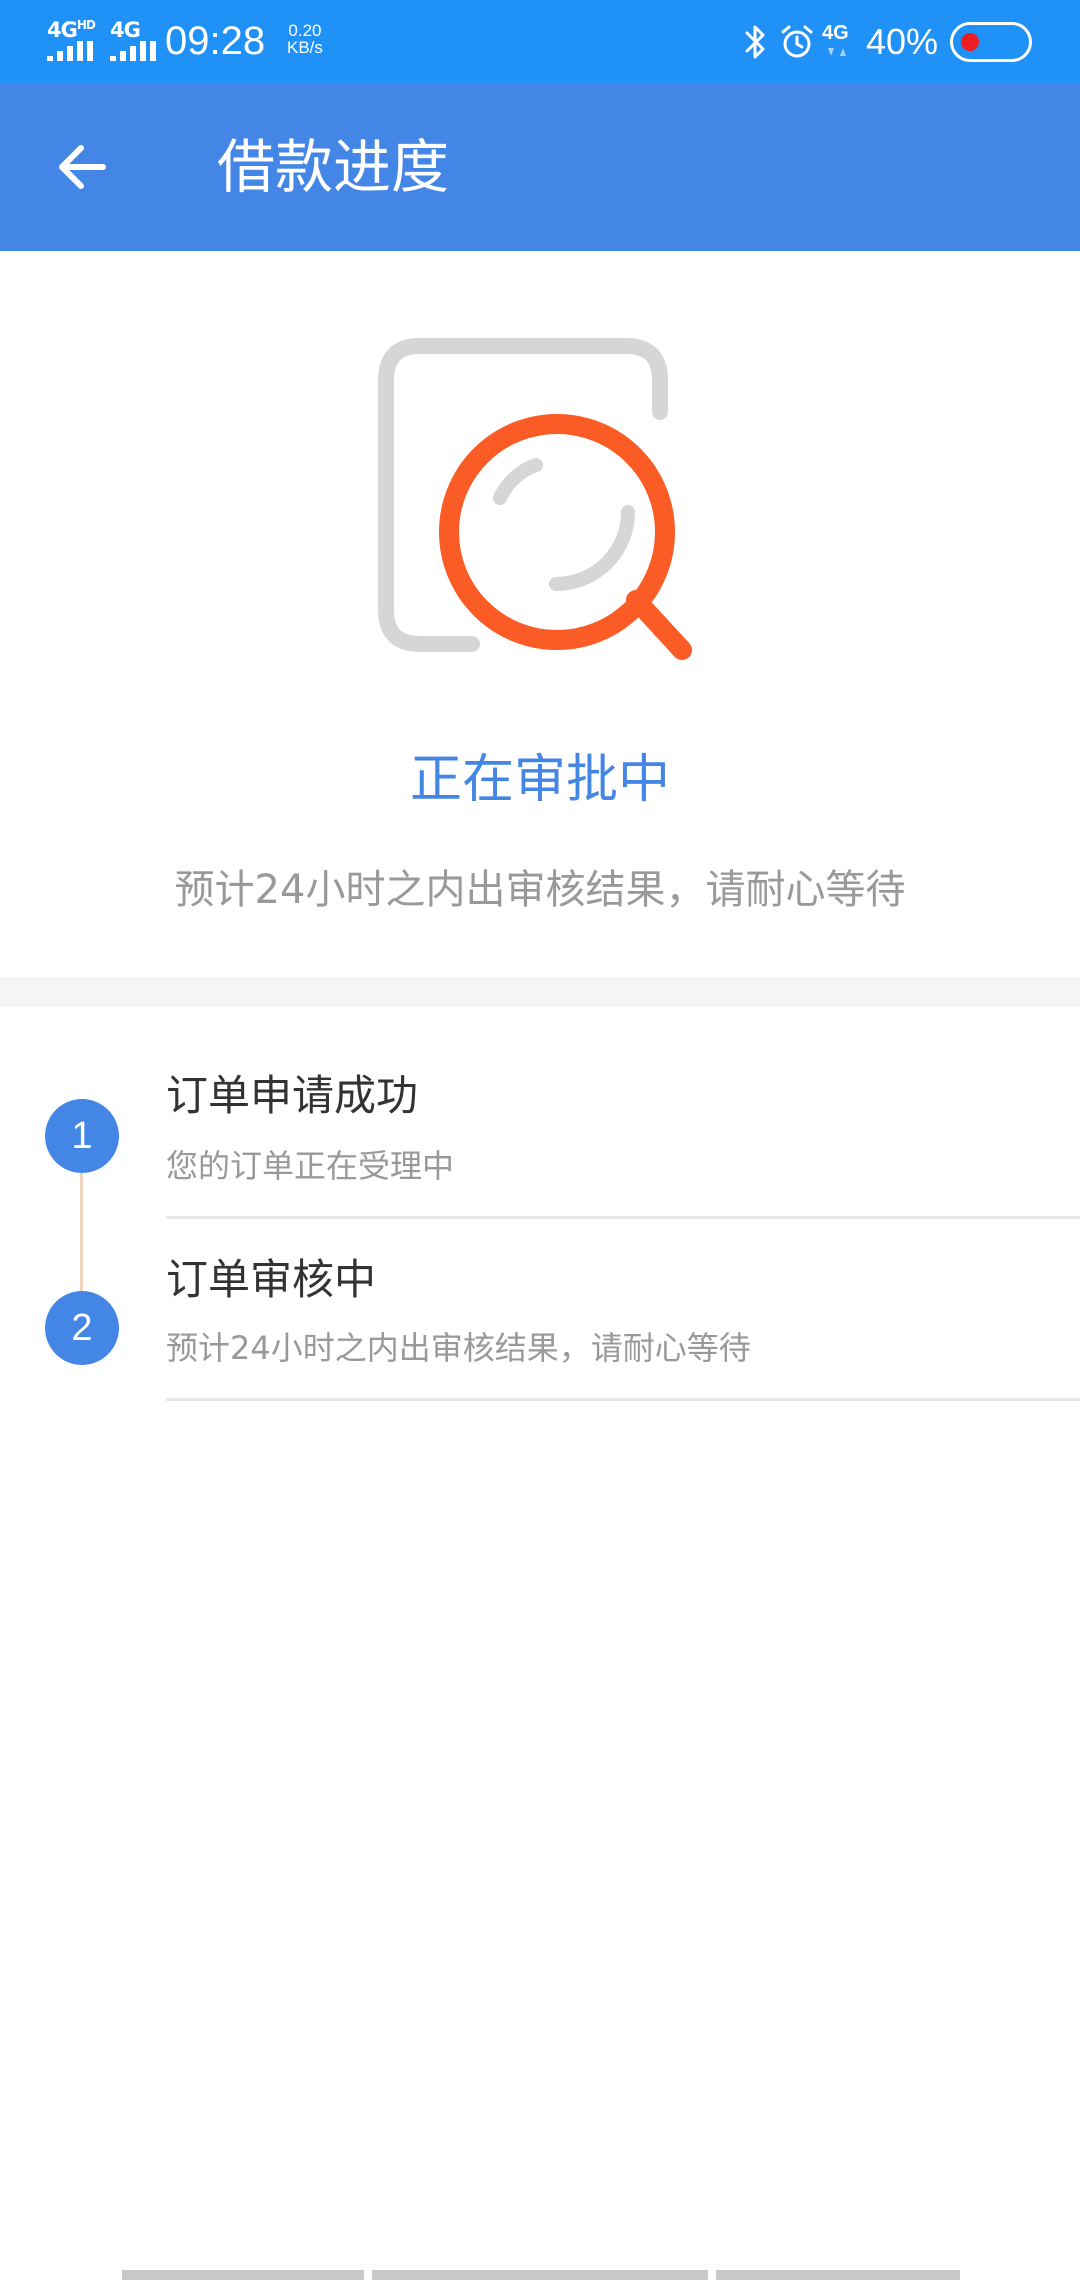  I want to click on step-1-desc: 您的订单正在受理中, so click(310, 1166).